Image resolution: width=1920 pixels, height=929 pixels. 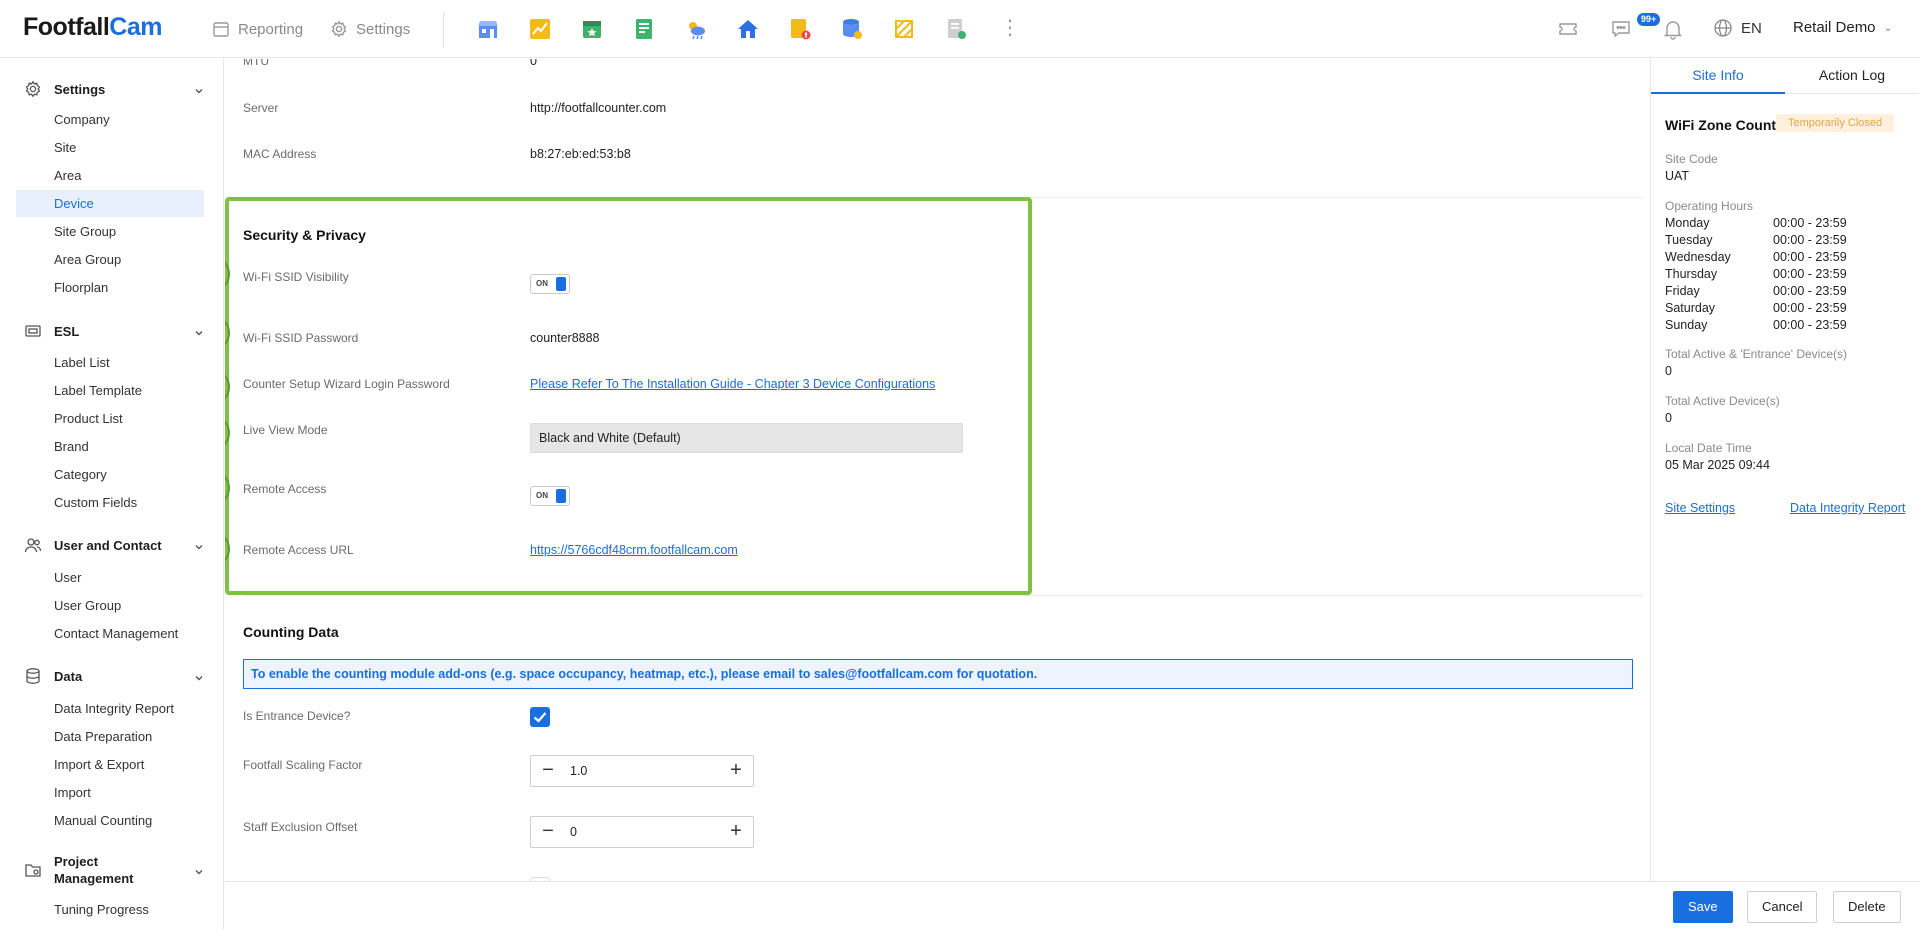 What do you see at coordinates (110, 446) in the screenshot?
I see `sidebar-item-brand: Brand` at bounding box center [110, 446].